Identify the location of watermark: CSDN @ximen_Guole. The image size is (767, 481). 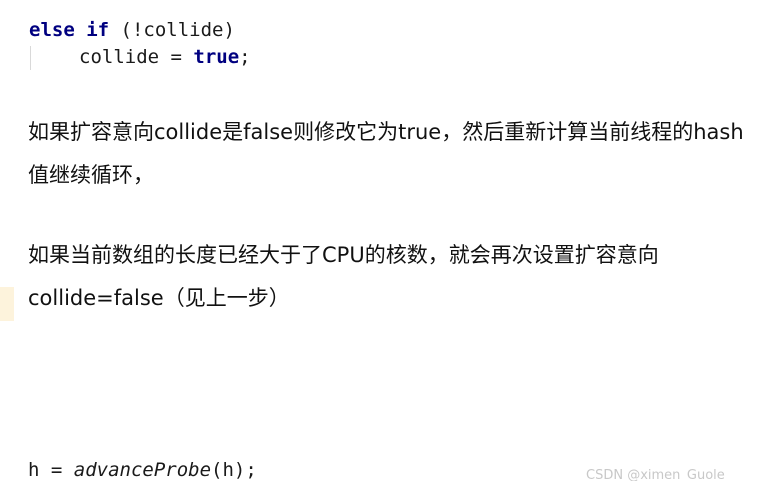
(655, 474).